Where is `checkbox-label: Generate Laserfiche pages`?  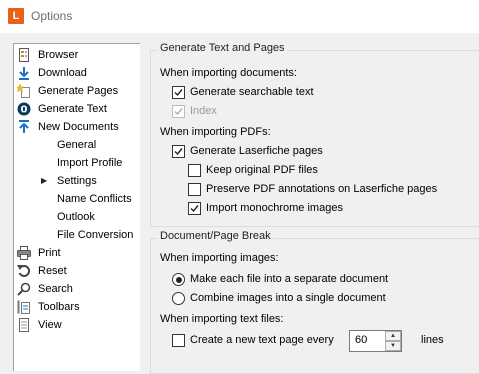 checkbox-label: Generate Laserfiche pages is located at coordinates (256, 151).